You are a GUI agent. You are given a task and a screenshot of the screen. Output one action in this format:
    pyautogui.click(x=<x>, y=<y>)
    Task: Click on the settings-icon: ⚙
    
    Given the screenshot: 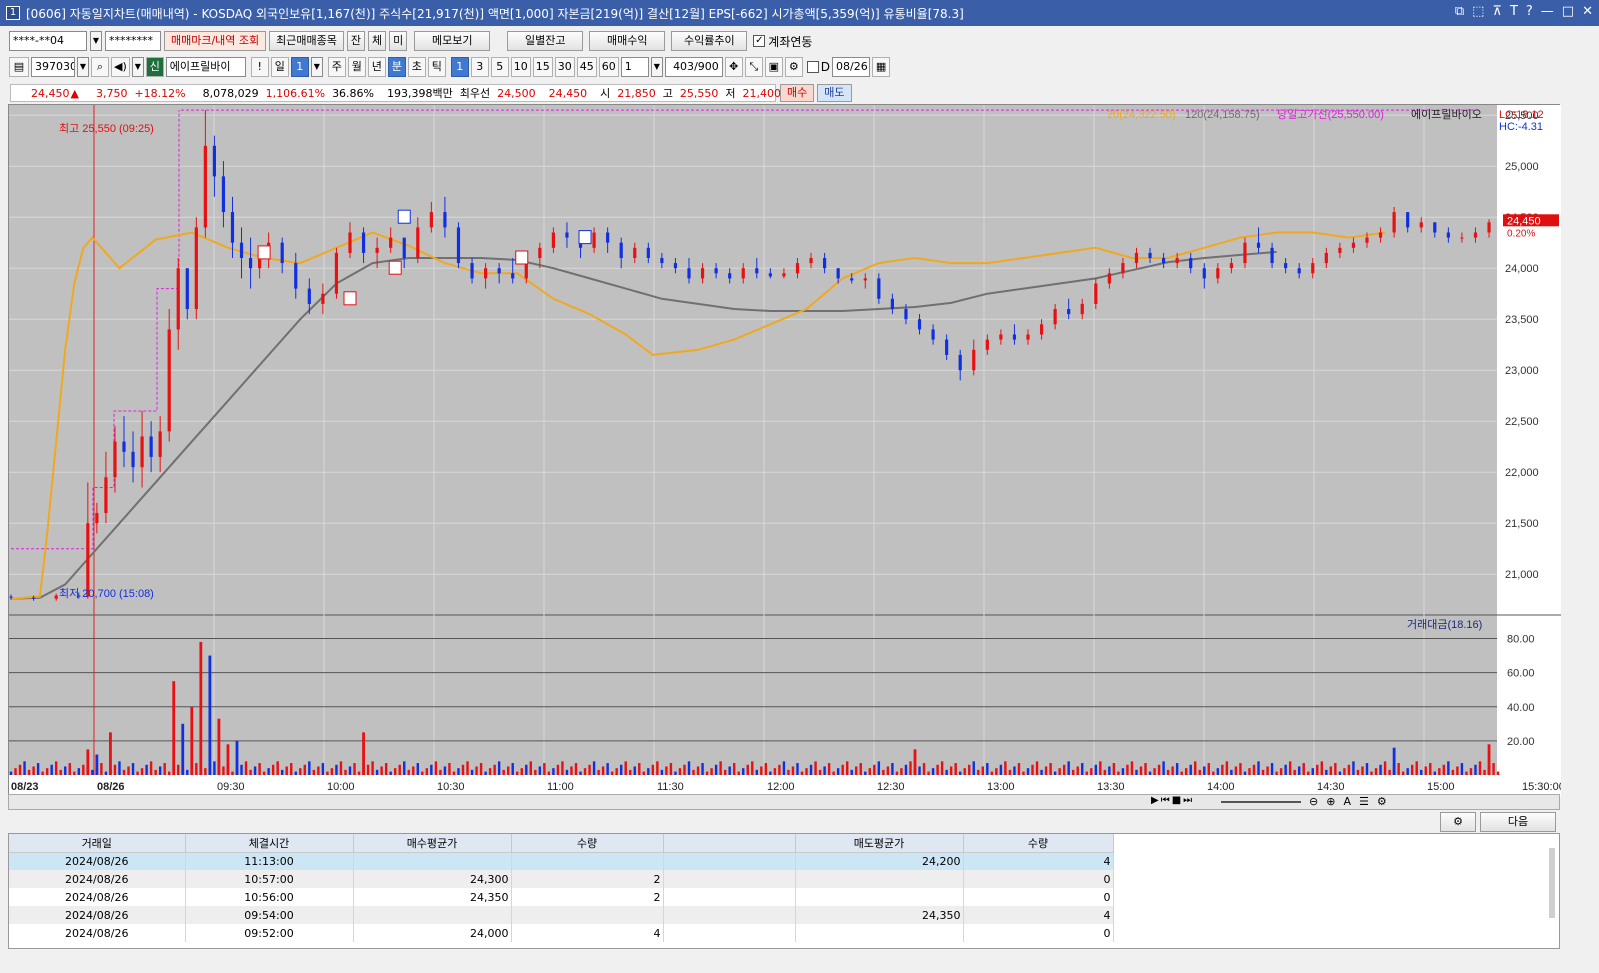 What is the action you would take?
    pyautogui.click(x=793, y=67)
    